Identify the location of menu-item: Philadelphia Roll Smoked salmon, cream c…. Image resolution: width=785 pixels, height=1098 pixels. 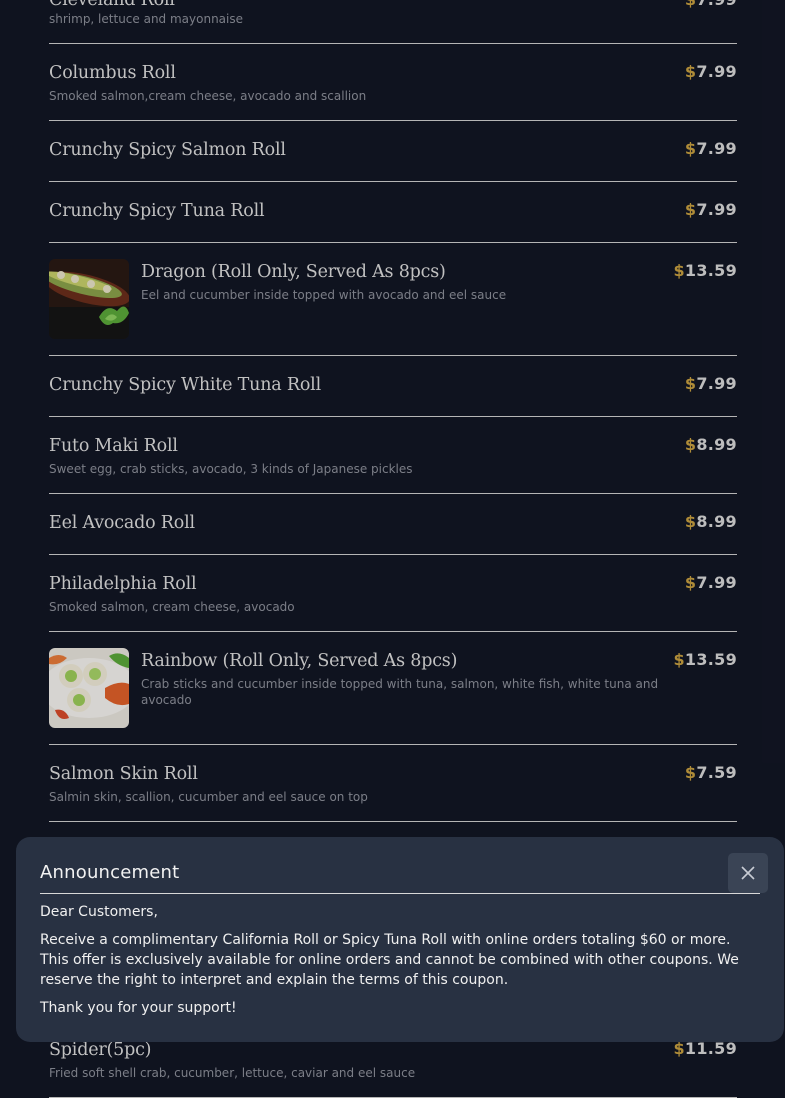
(393, 593).